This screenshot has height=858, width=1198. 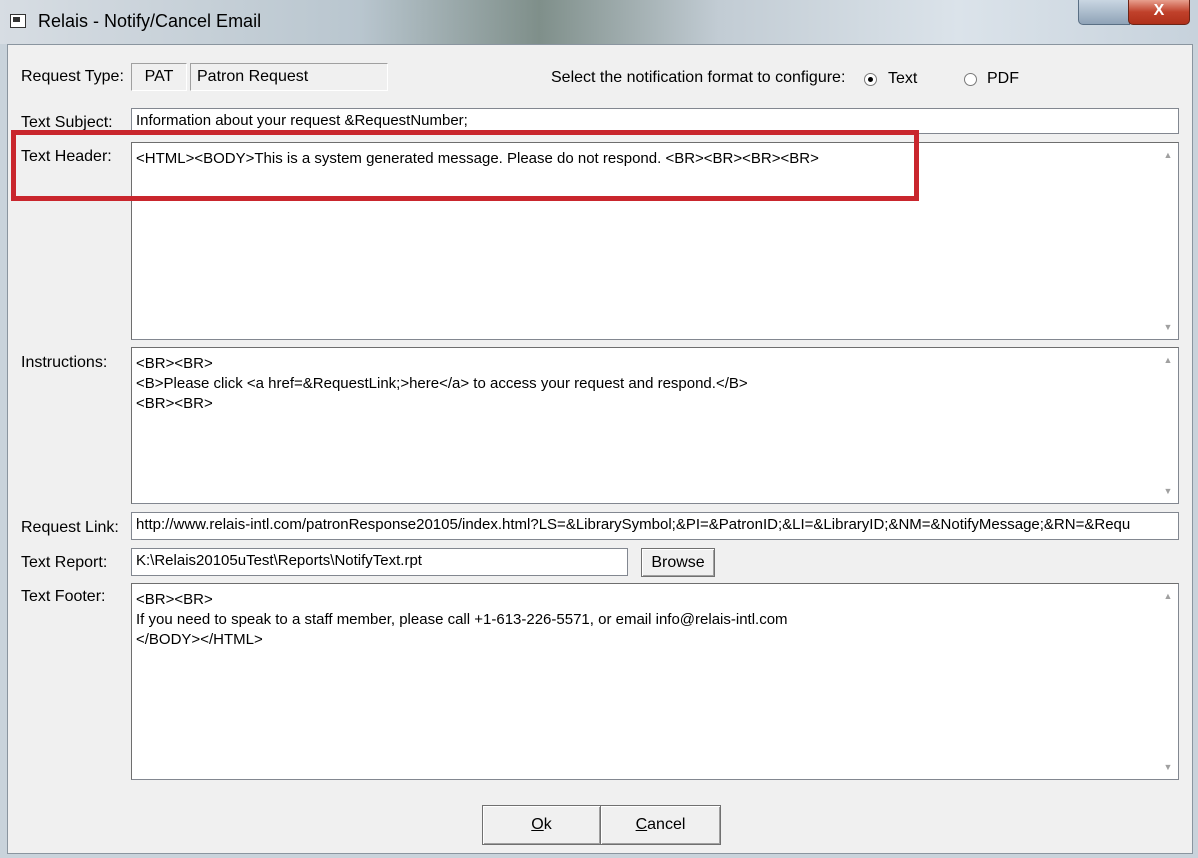 I want to click on minimize-button, so click(x=1104, y=12).